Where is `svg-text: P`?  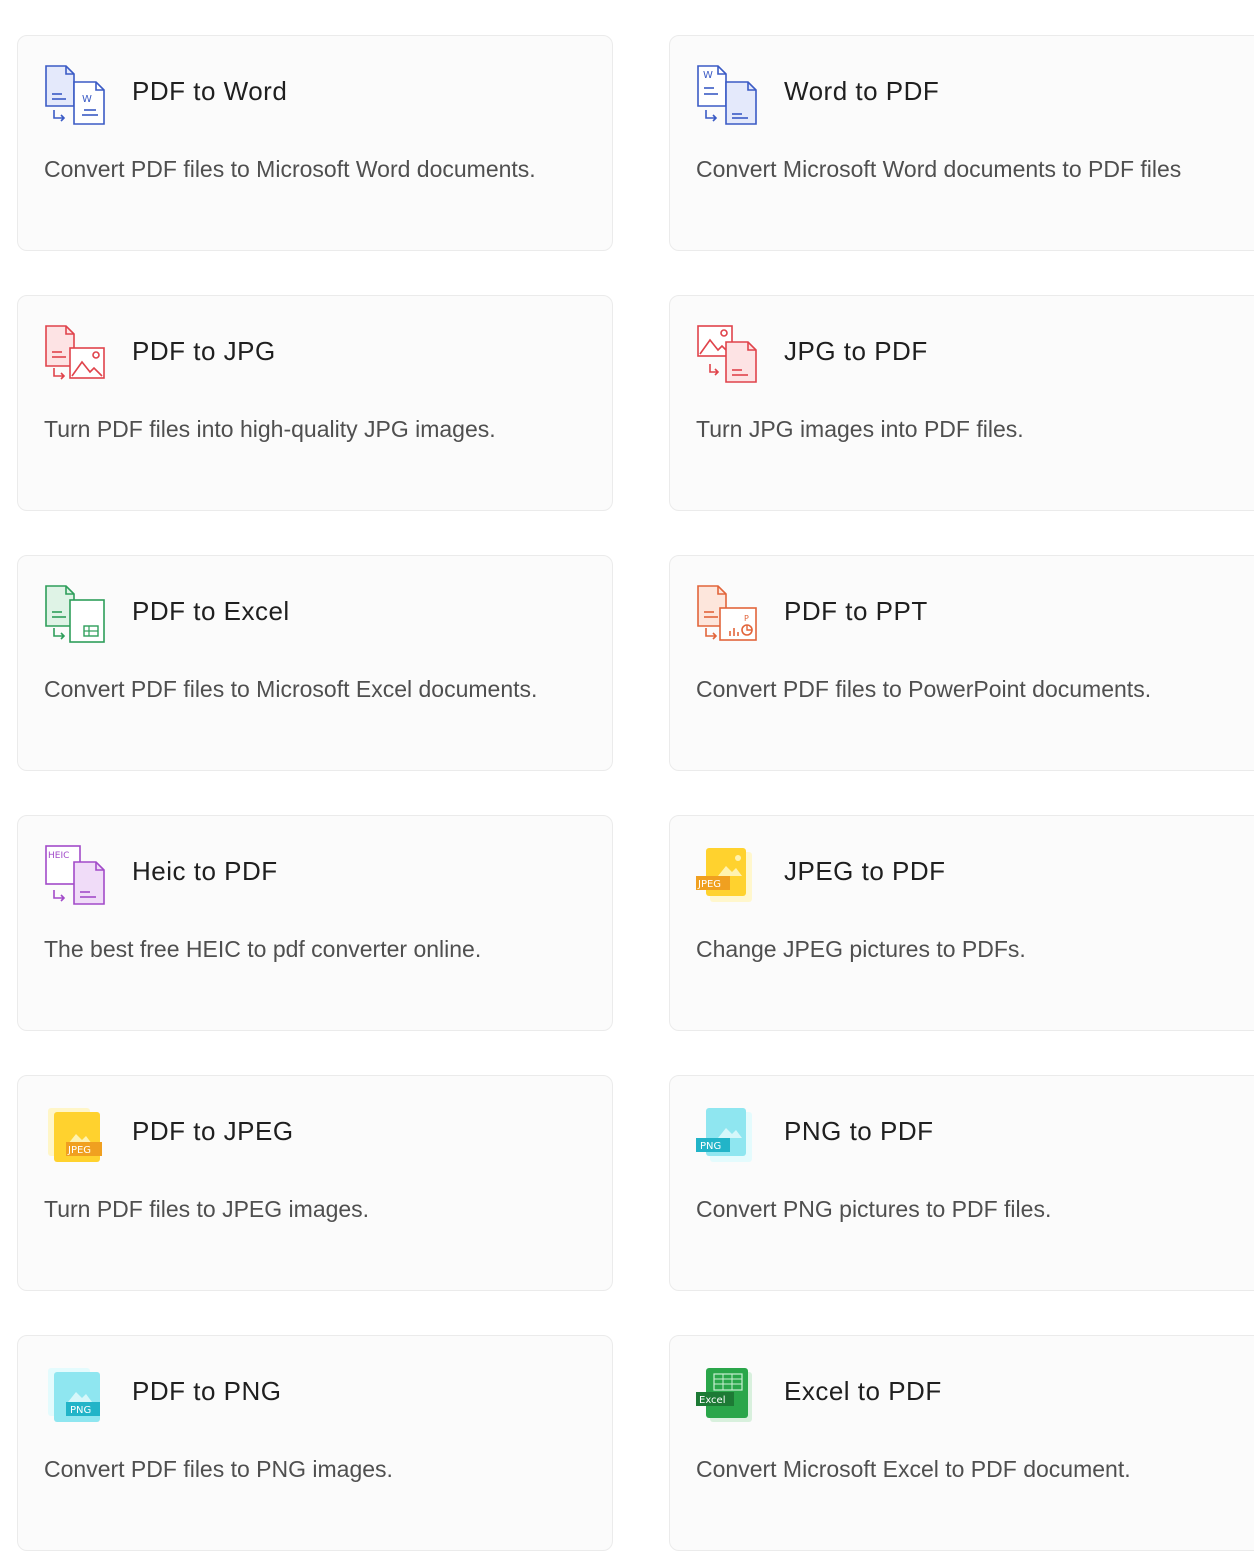
svg-text: P is located at coordinates (746, 618).